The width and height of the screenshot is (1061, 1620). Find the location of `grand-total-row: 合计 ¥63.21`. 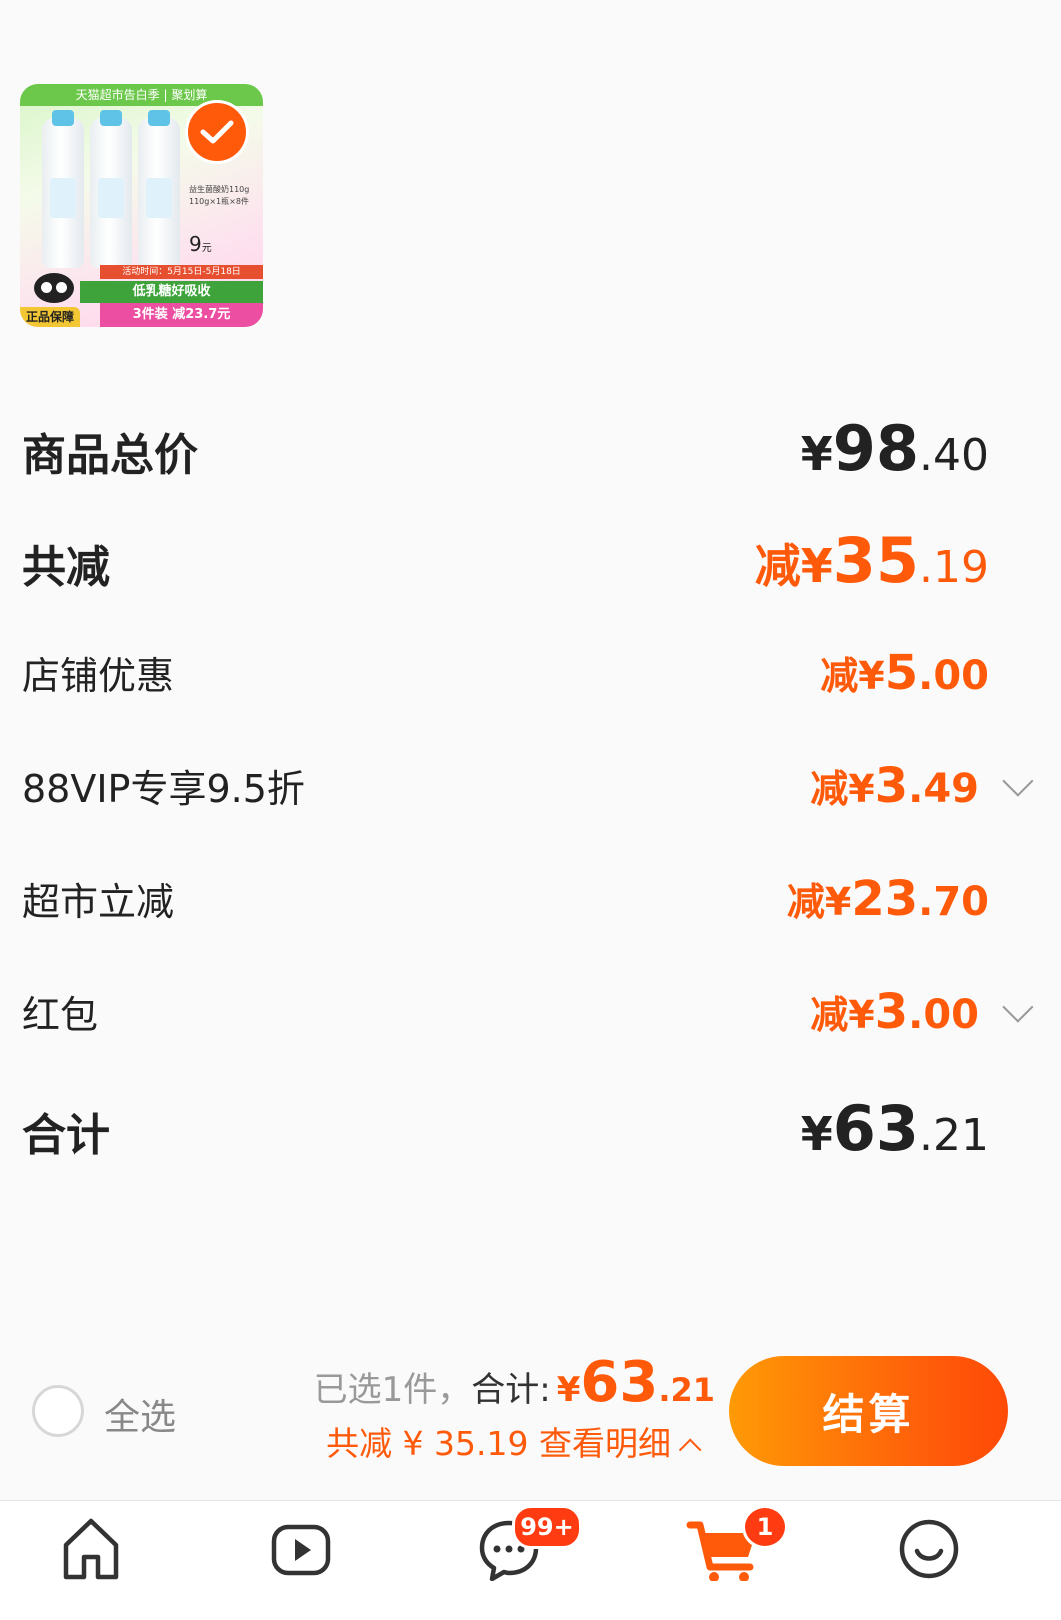

grand-total-row: 合计 ¥63.21 is located at coordinates (505, 1128).